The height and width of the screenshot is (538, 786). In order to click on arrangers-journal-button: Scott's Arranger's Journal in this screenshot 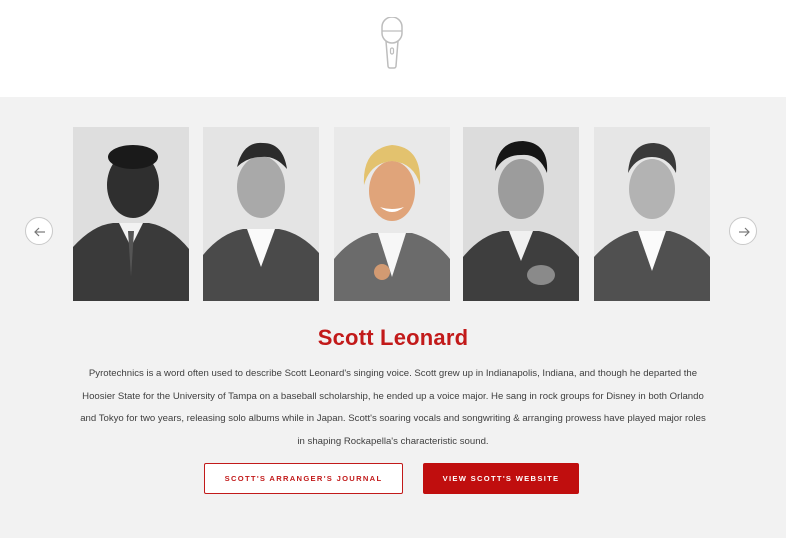, I will do `click(303, 478)`.